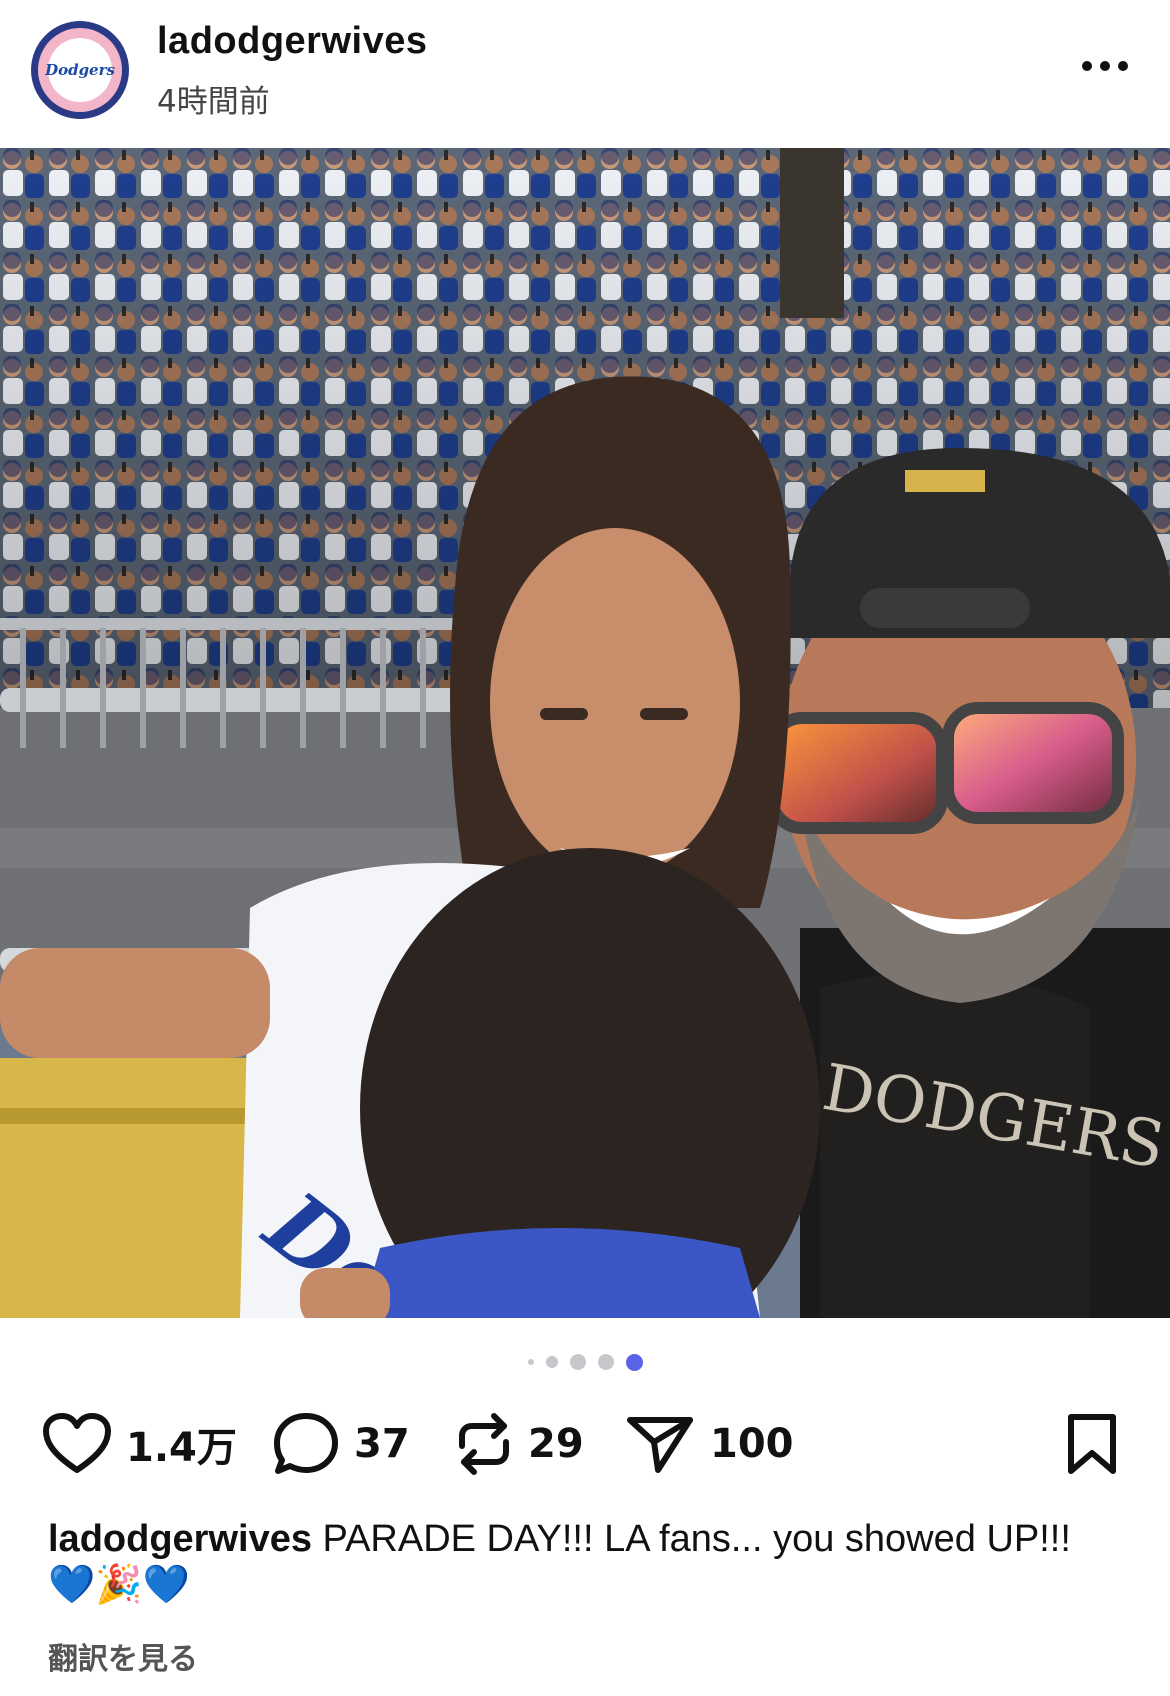 The image size is (1170, 1696). What do you see at coordinates (306, 1443) in the screenshot?
I see `comment-bubble-icon` at bounding box center [306, 1443].